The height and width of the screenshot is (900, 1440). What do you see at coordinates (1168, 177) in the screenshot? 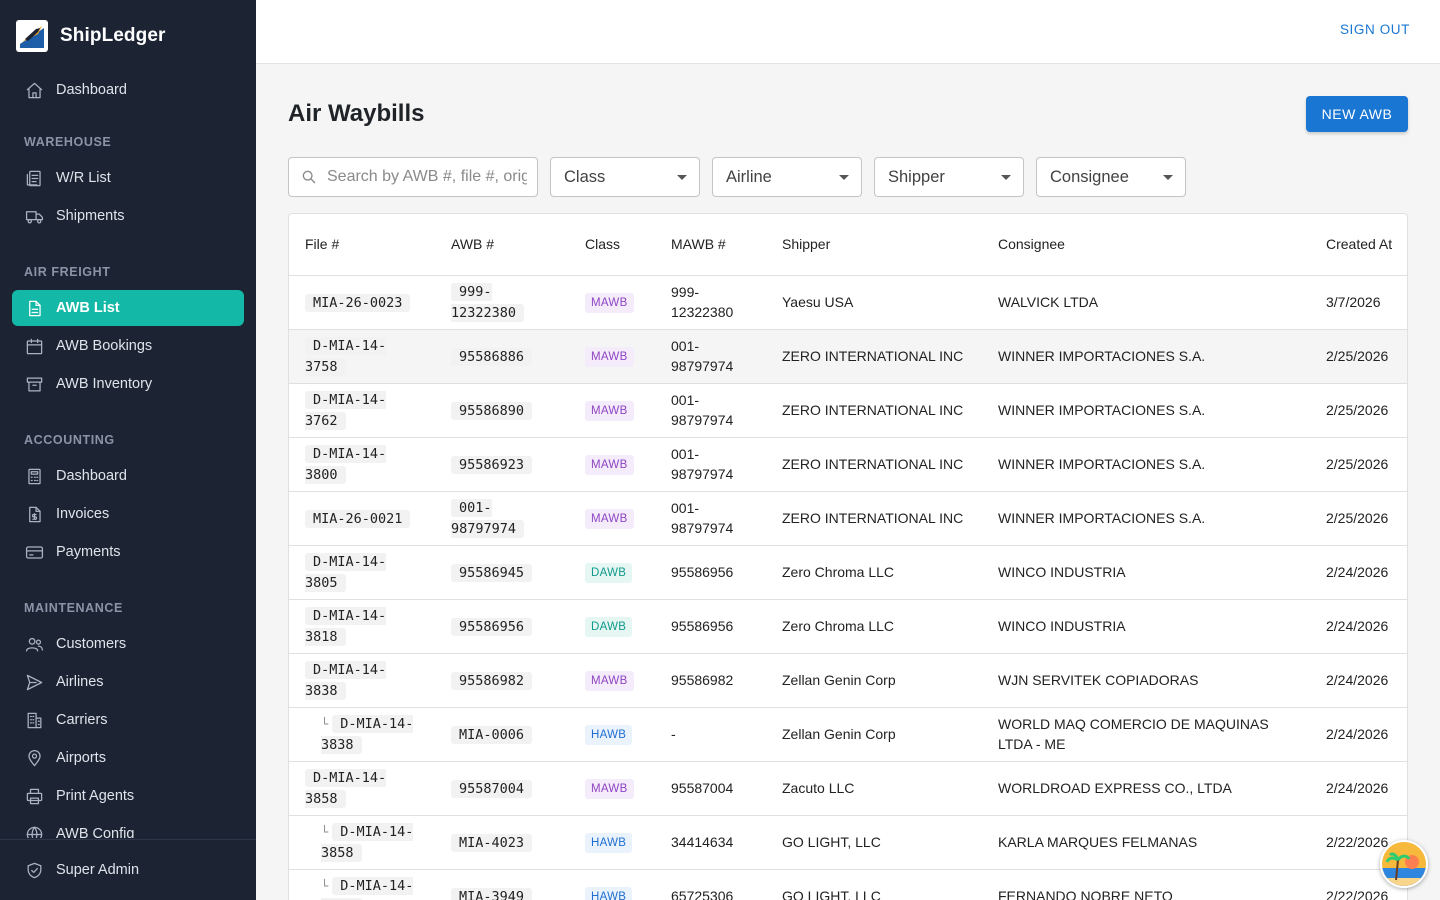
I see `caret-down-icon` at bounding box center [1168, 177].